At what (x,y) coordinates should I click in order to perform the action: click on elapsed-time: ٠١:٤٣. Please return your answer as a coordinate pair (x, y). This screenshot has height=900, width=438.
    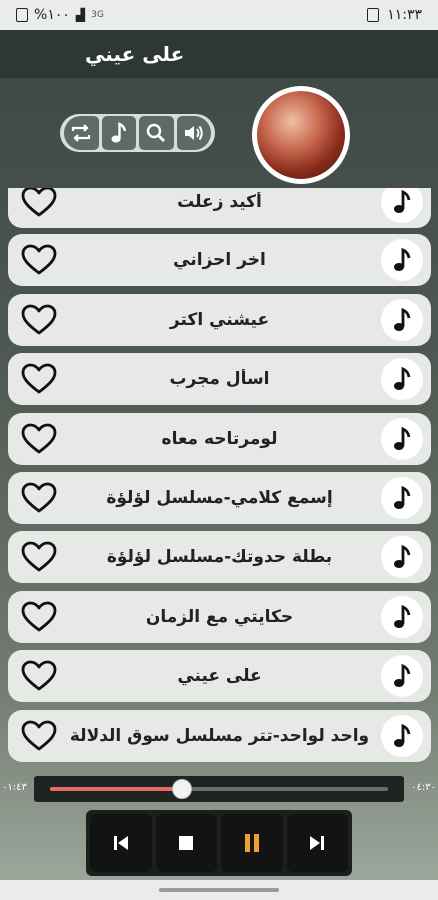
    Looking at the image, I should click on (14, 787).